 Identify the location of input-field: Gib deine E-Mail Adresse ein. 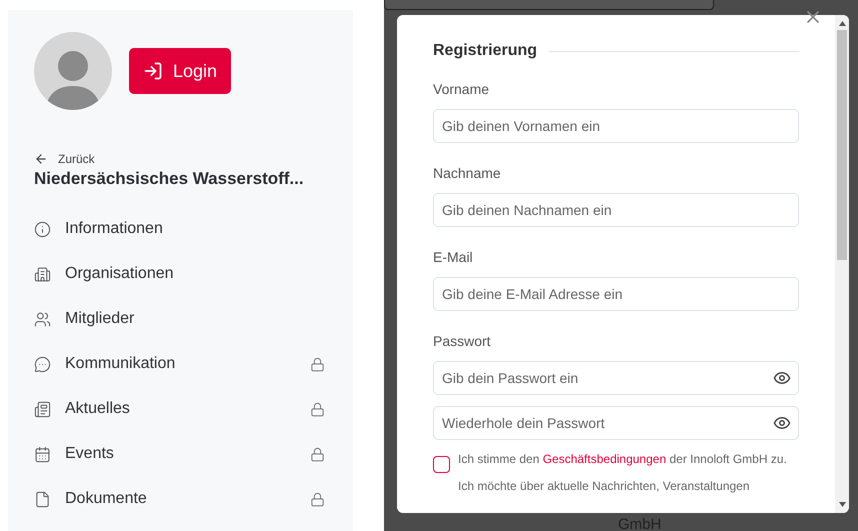
(616, 294).